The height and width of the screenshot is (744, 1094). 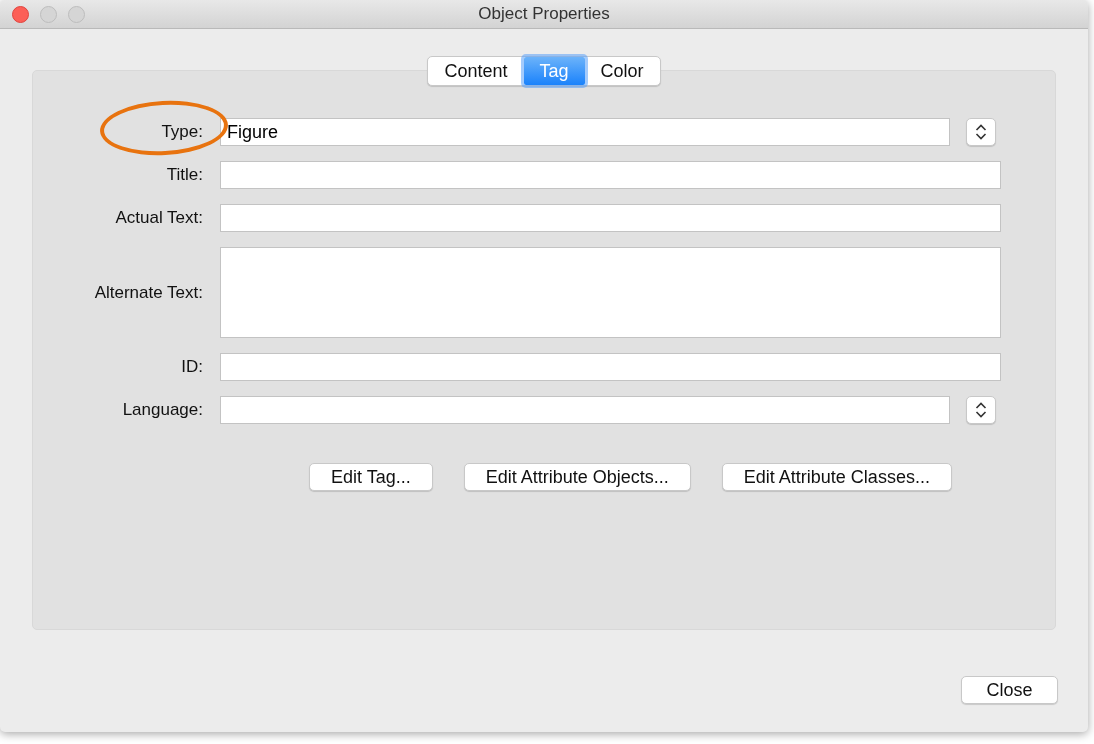 What do you see at coordinates (48, 14) in the screenshot?
I see `minimize-window-icon` at bounding box center [48, 14].